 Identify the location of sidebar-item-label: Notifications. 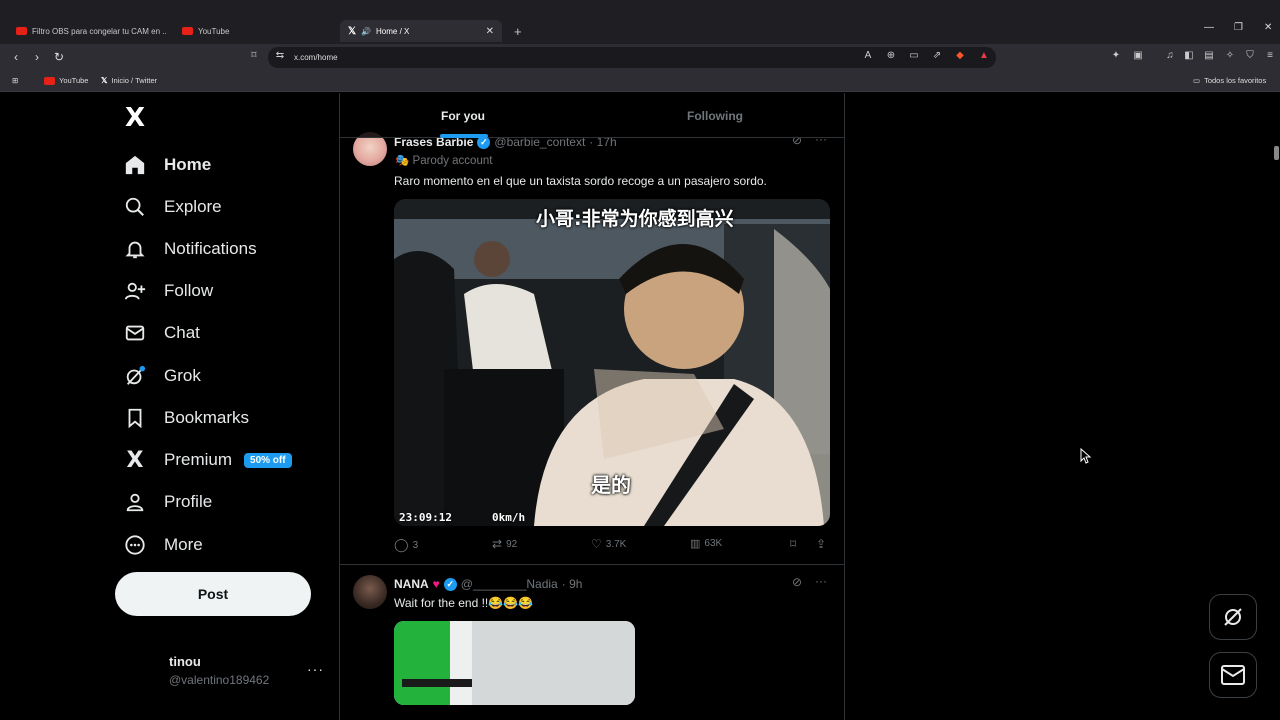
(210, 248).